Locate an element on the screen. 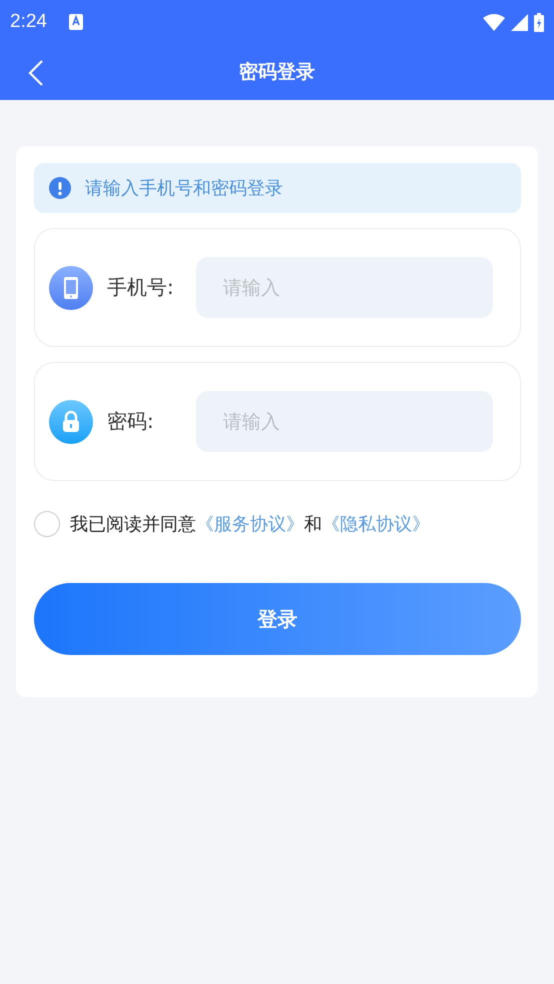 The width and height of the screenshot is (554, 984). wifi-icon is located at coordinates (494, 22).